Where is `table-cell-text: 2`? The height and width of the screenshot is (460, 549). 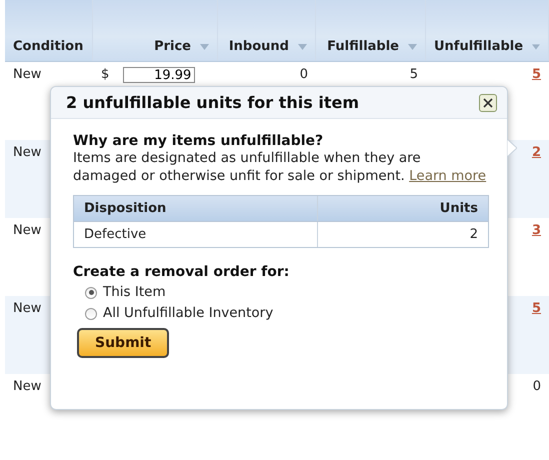 table-cell-text: 2 is located at coordinates (473, 235).